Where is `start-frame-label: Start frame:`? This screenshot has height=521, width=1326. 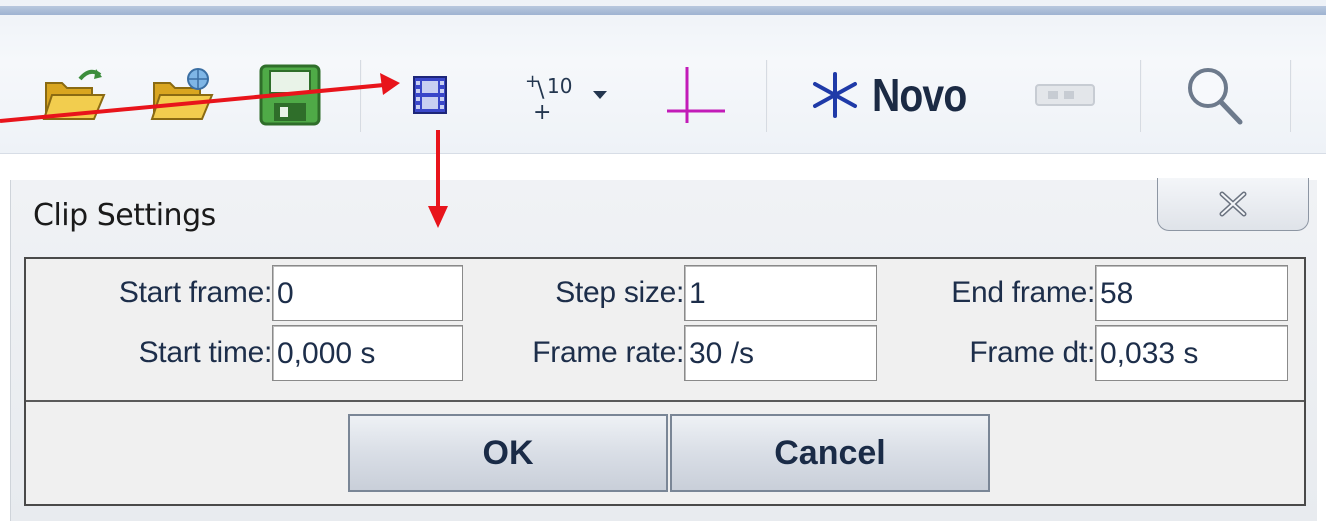 start-frame-label: Start frame: is located at coordinates (195, 292).